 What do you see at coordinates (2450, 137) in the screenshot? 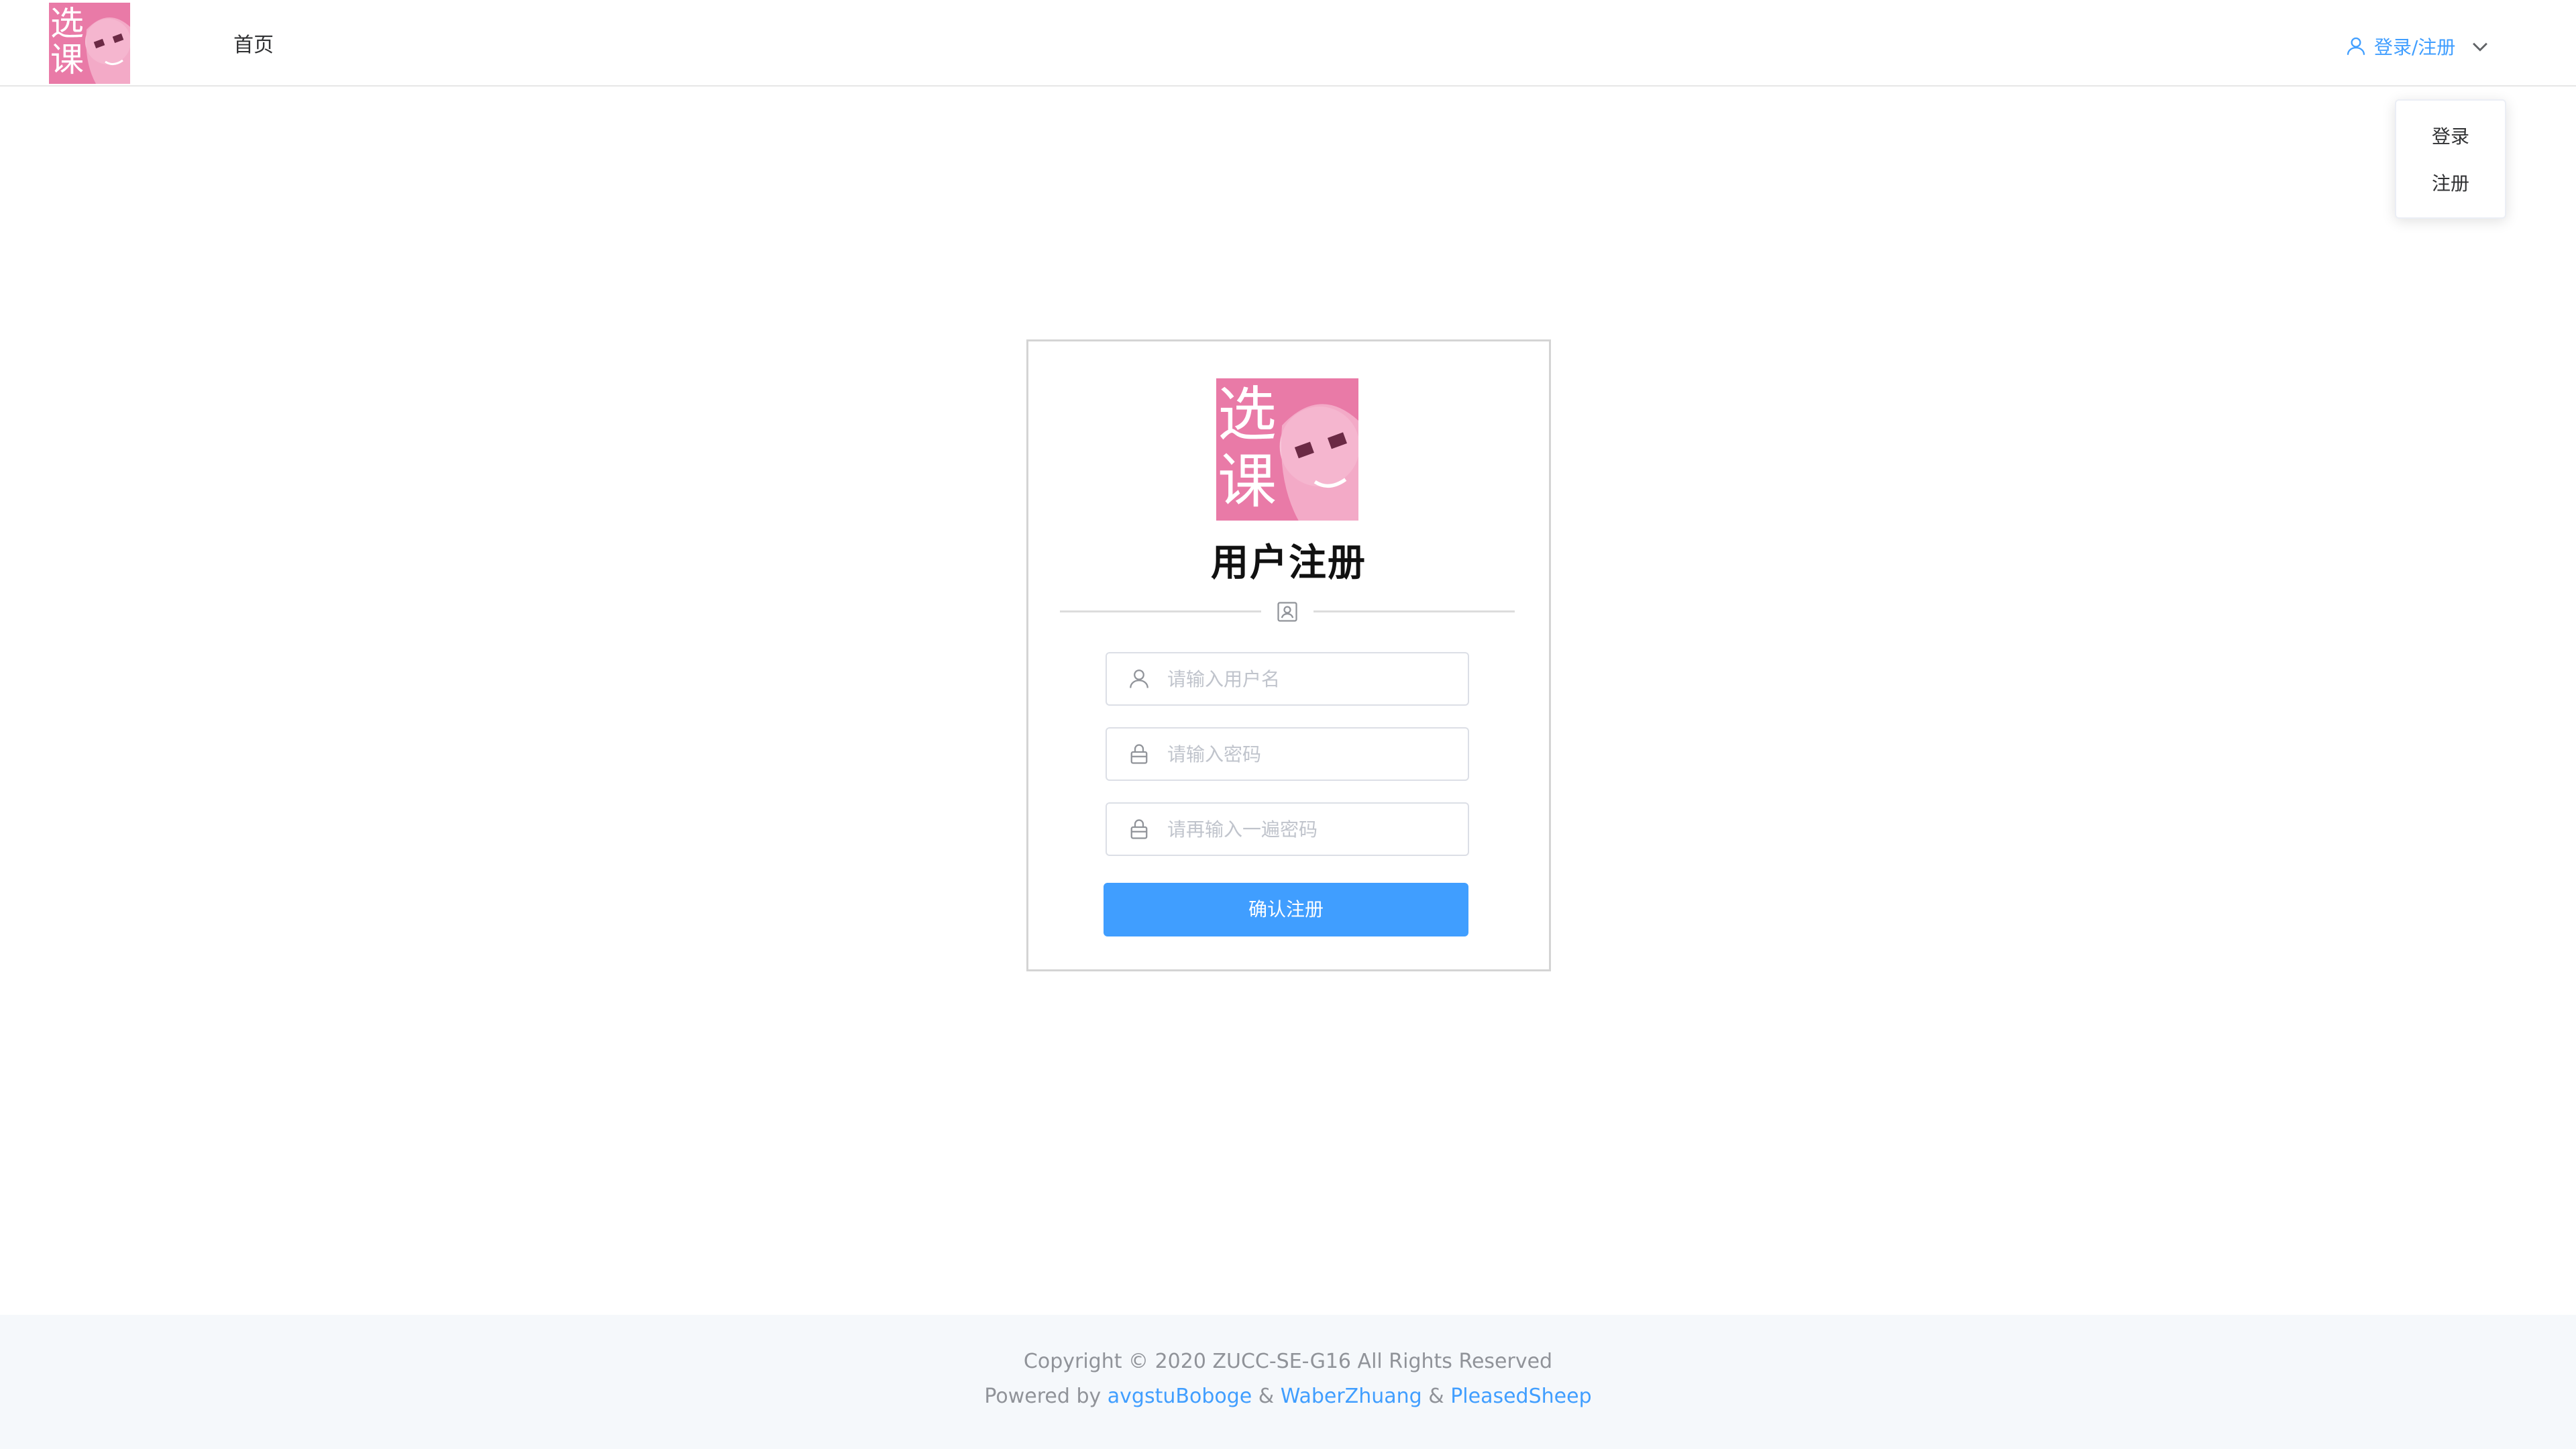
I see `dropdown-item-login: 登录` at bounding box center [2450, 137].